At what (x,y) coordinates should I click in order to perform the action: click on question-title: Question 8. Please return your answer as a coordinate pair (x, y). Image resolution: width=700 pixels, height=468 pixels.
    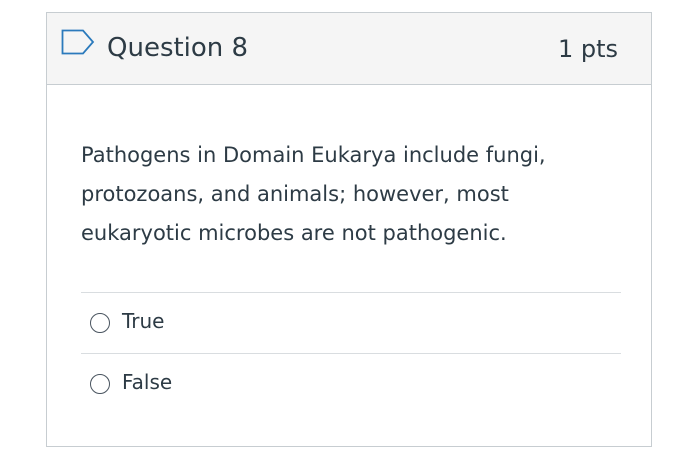
    Looking at the image, I should click on (178, 48).